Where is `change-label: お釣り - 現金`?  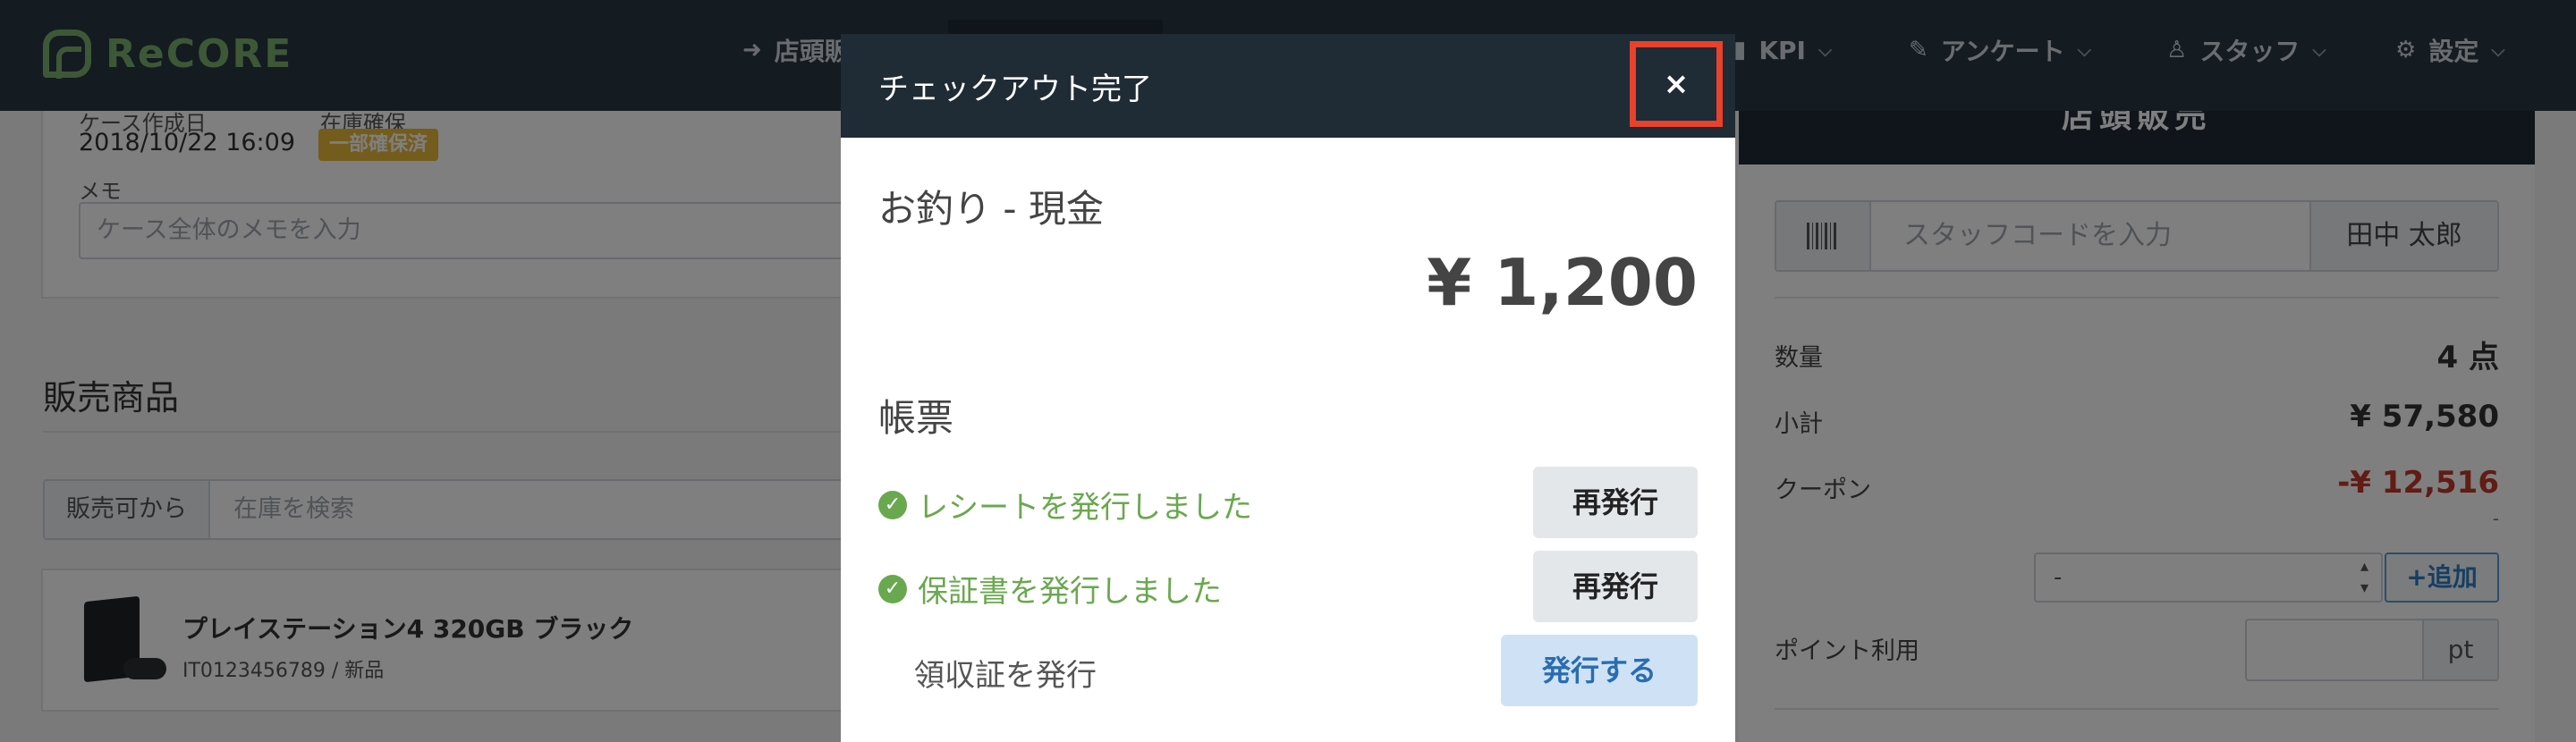 change-label: お釣り - 現金 is located at coordinates (991, 209).